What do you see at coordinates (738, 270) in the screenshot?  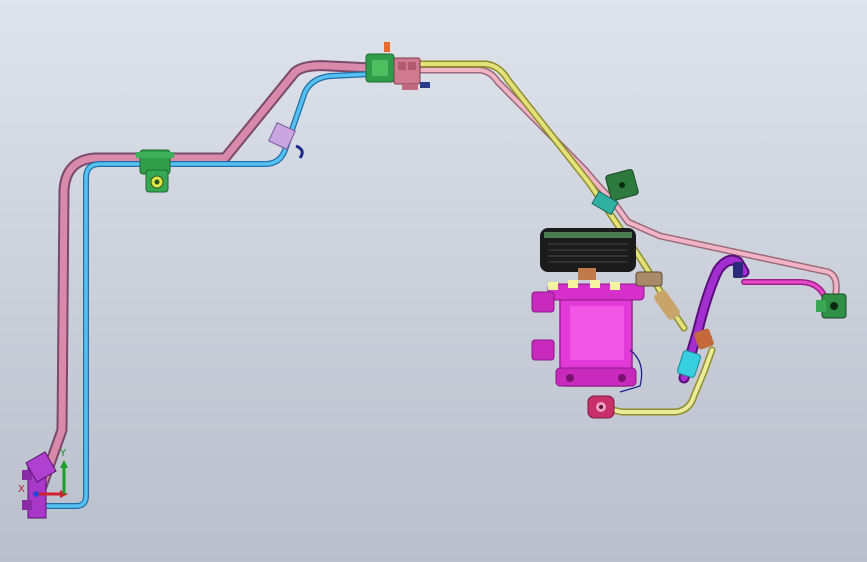 I see `hose-fitting` at bounding box center [738, 270].